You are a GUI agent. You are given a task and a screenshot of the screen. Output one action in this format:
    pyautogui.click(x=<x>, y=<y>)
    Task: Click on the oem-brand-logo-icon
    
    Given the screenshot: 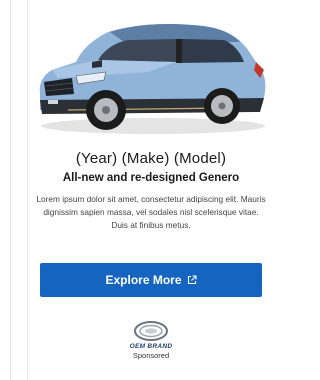 What is the action you would take?
    pyautogui.click(x=151, y=331)
    